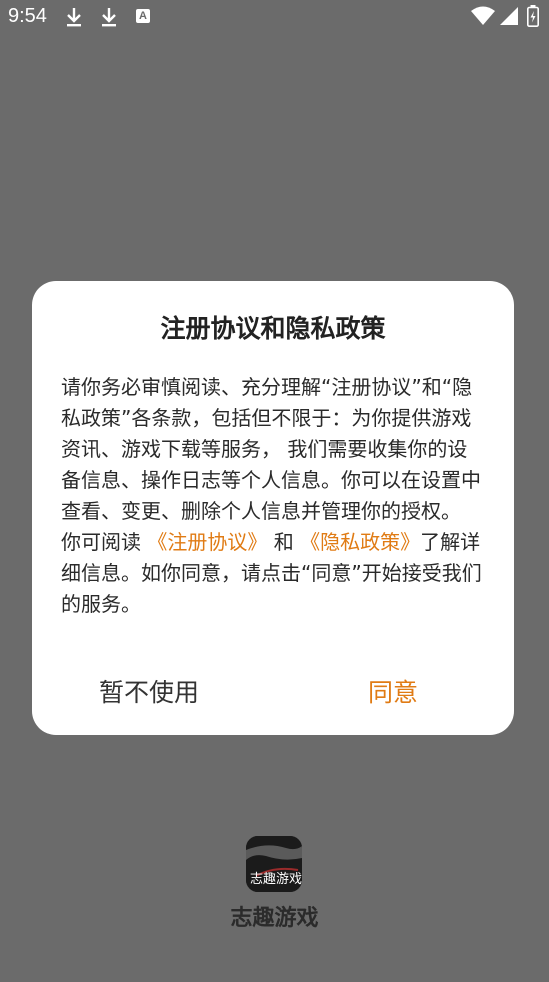 This screenshot has height=982, width=549. I want to click on svg-text: 志趣游戏, so click(276, 879).